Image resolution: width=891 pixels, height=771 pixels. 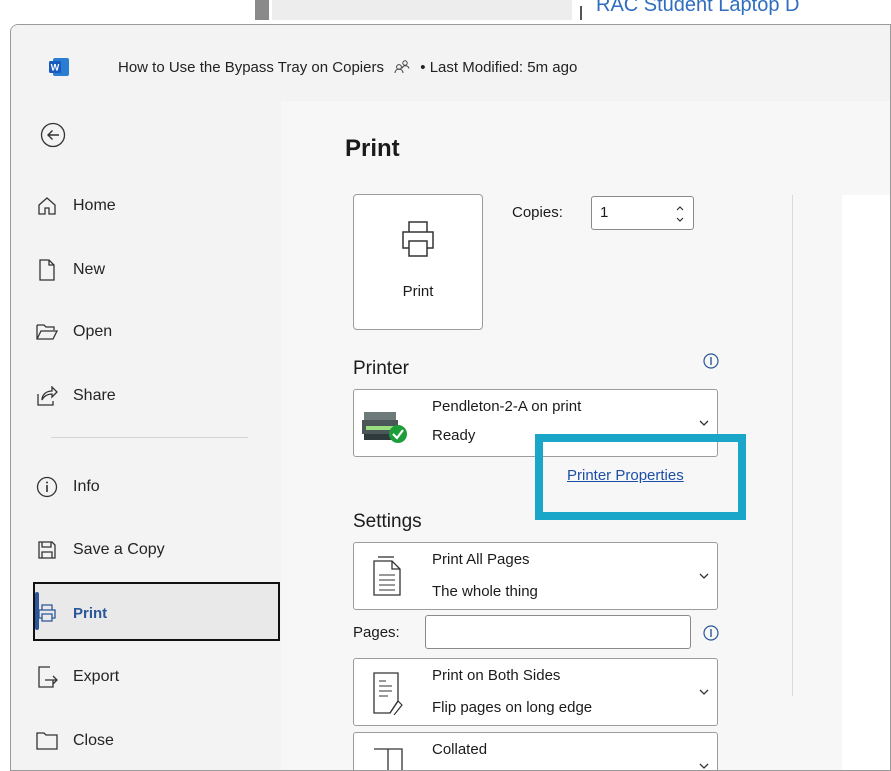 I want to click on sidebar-item-export: Export, so click(x=156, y=677).